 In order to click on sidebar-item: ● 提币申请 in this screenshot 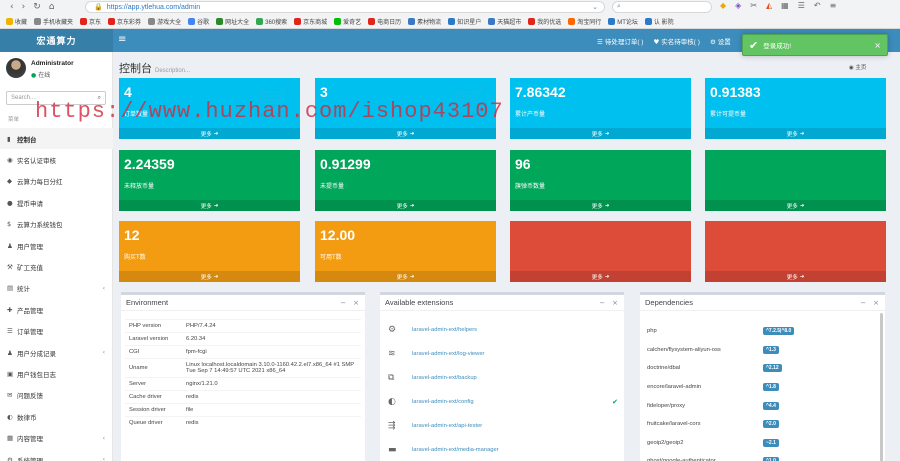, I will do `click(56, 202)`.